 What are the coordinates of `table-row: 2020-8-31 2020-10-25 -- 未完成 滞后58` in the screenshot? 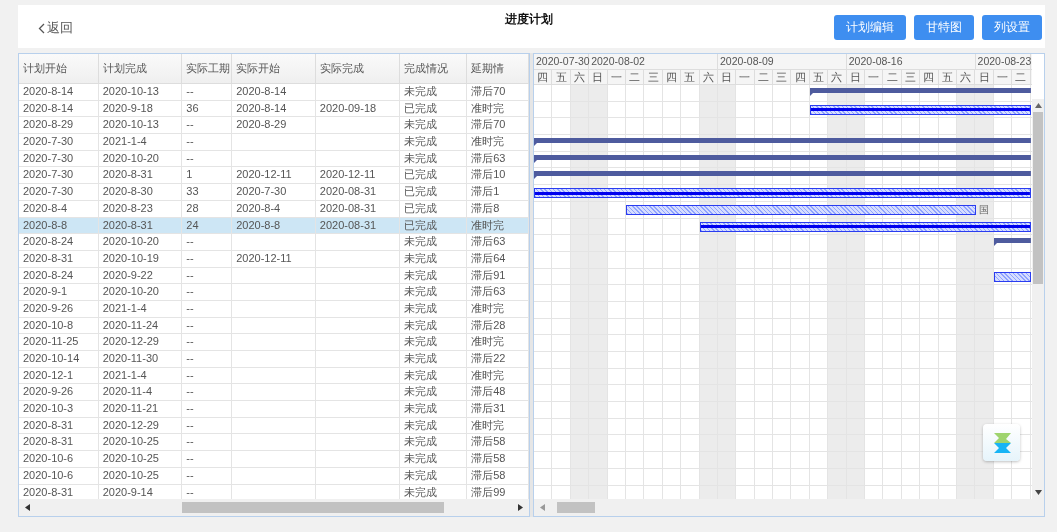 It's located at (274, 443).